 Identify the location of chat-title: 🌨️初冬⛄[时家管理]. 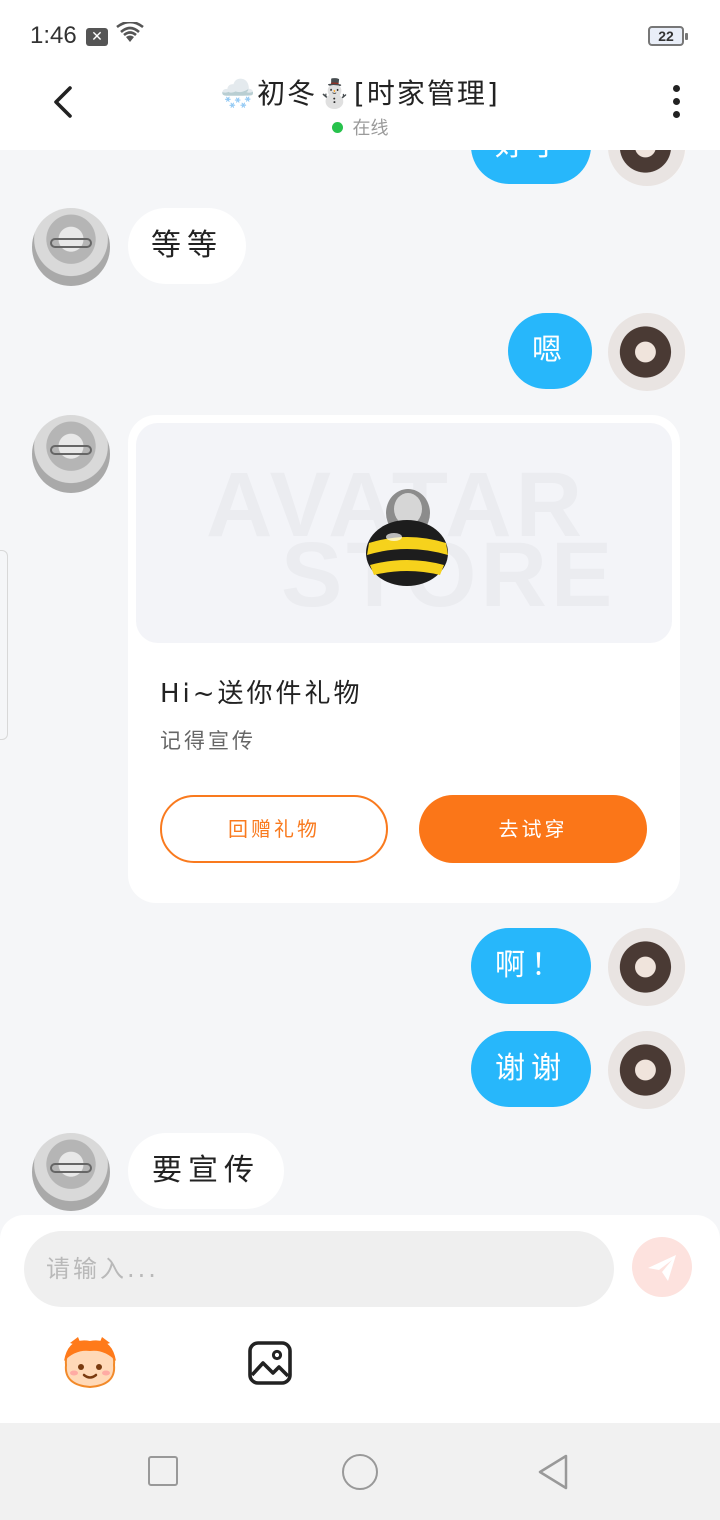
(360, 93).